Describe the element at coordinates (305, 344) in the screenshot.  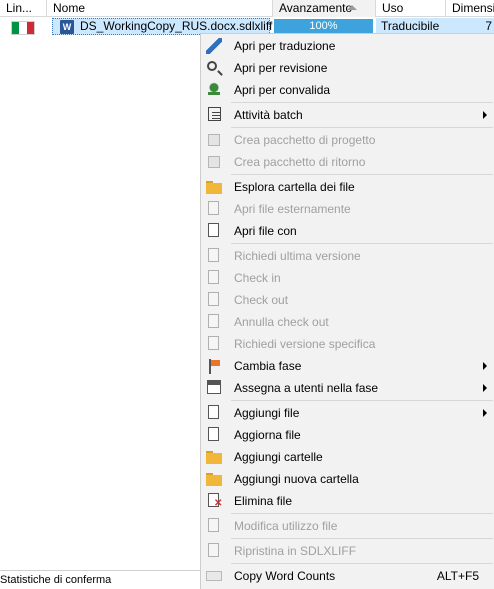
I see `menu-item-label: Richiedi versione specifica` at that location.